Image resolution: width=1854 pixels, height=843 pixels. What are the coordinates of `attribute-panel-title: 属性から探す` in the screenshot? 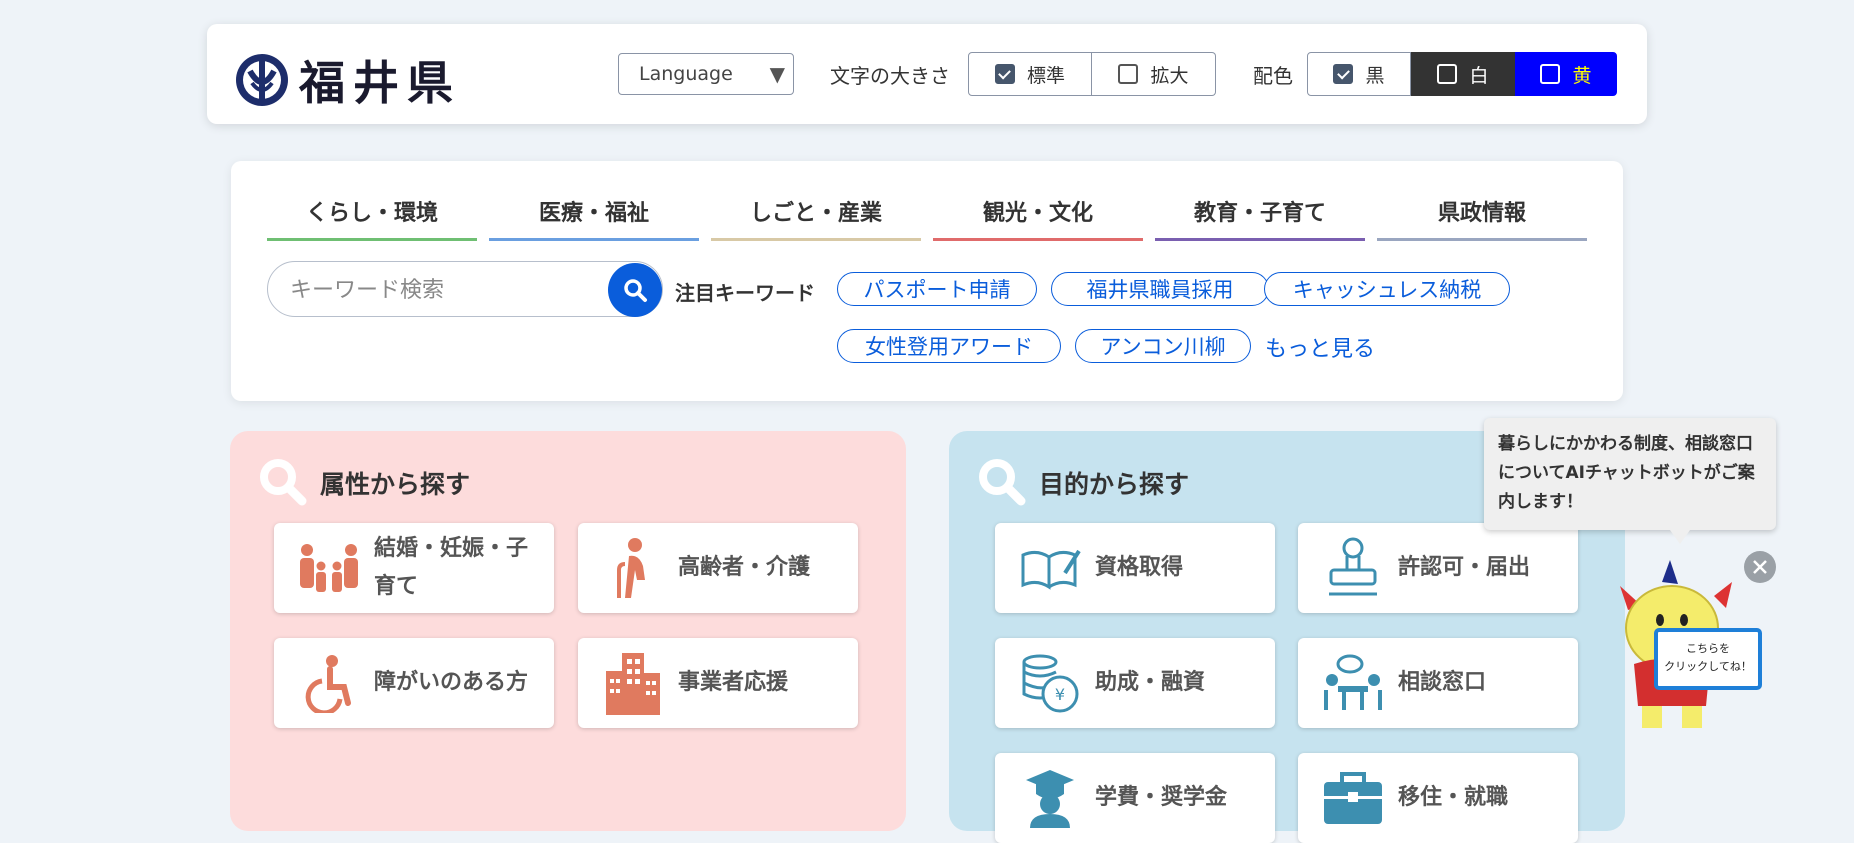 It's located at (395, 484).